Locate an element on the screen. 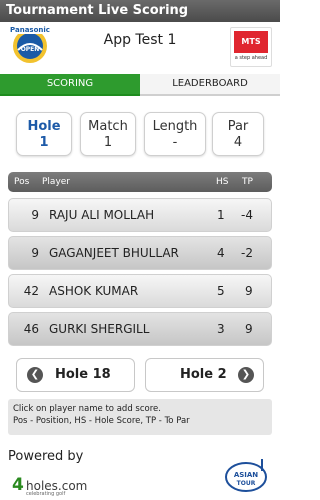 The width and height of the screenshot is (320, 500). table-row: 9 GAGANJEET BHULLAR 4 -2 is located at coordinates (140, 253).